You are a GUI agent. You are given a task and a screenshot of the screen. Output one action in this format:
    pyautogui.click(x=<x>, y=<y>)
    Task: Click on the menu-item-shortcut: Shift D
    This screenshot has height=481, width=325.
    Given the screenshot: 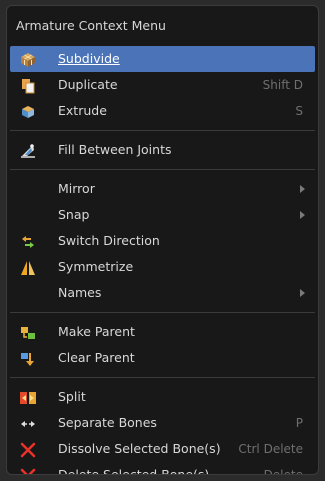 What is the action you would take?
    pyautogui.click(x=282, y=85)
    